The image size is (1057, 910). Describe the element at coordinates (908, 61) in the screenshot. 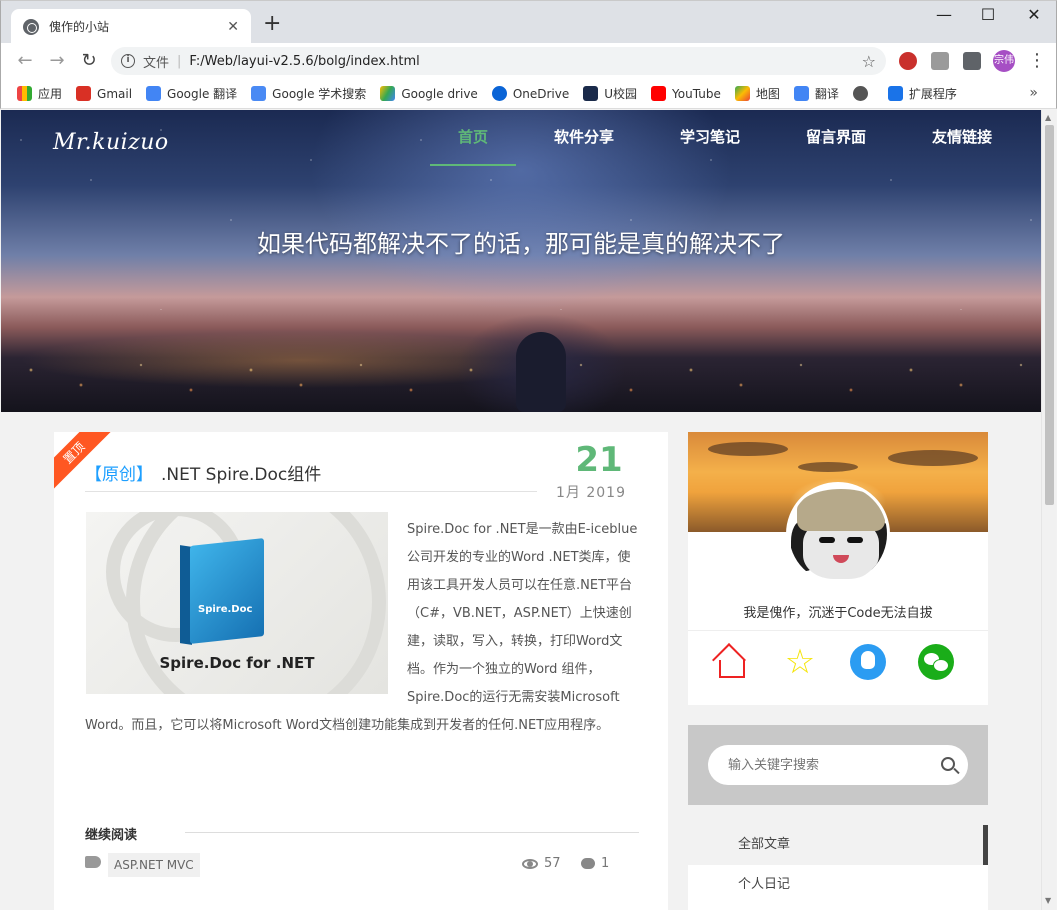

I see `extension-icon-red` at that location.